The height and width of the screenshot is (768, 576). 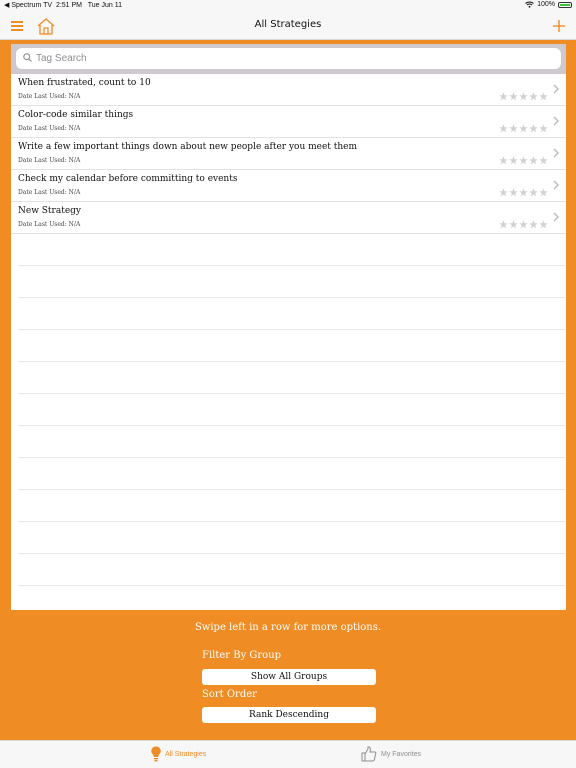 I want to click on search-icon, so click(x=27, y=57).